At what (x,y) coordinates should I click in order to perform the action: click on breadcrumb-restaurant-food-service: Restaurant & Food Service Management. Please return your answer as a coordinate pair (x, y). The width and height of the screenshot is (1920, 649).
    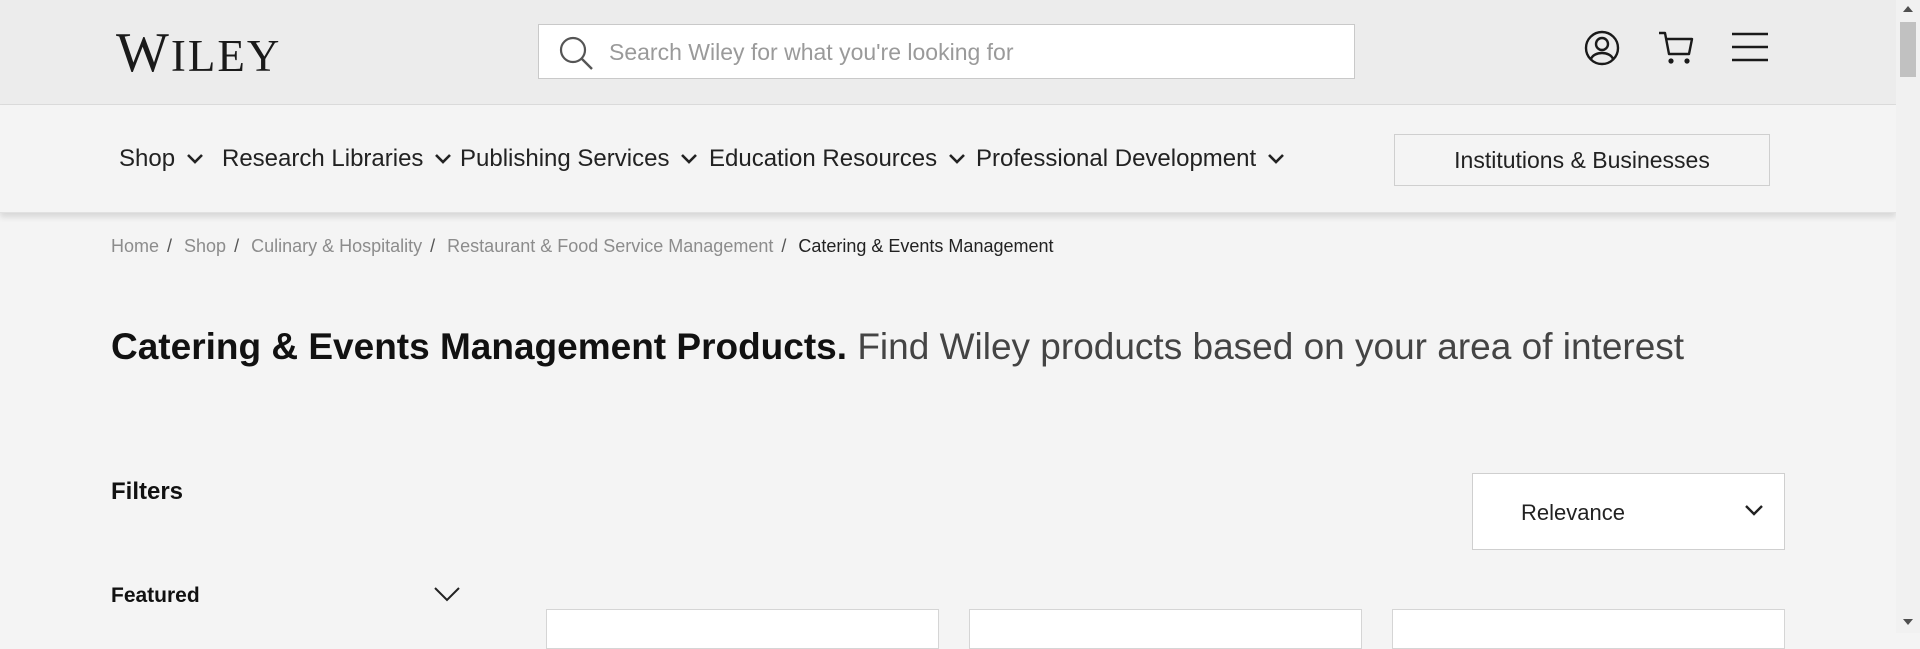
    Looking at the image, I should click on (610, 246).